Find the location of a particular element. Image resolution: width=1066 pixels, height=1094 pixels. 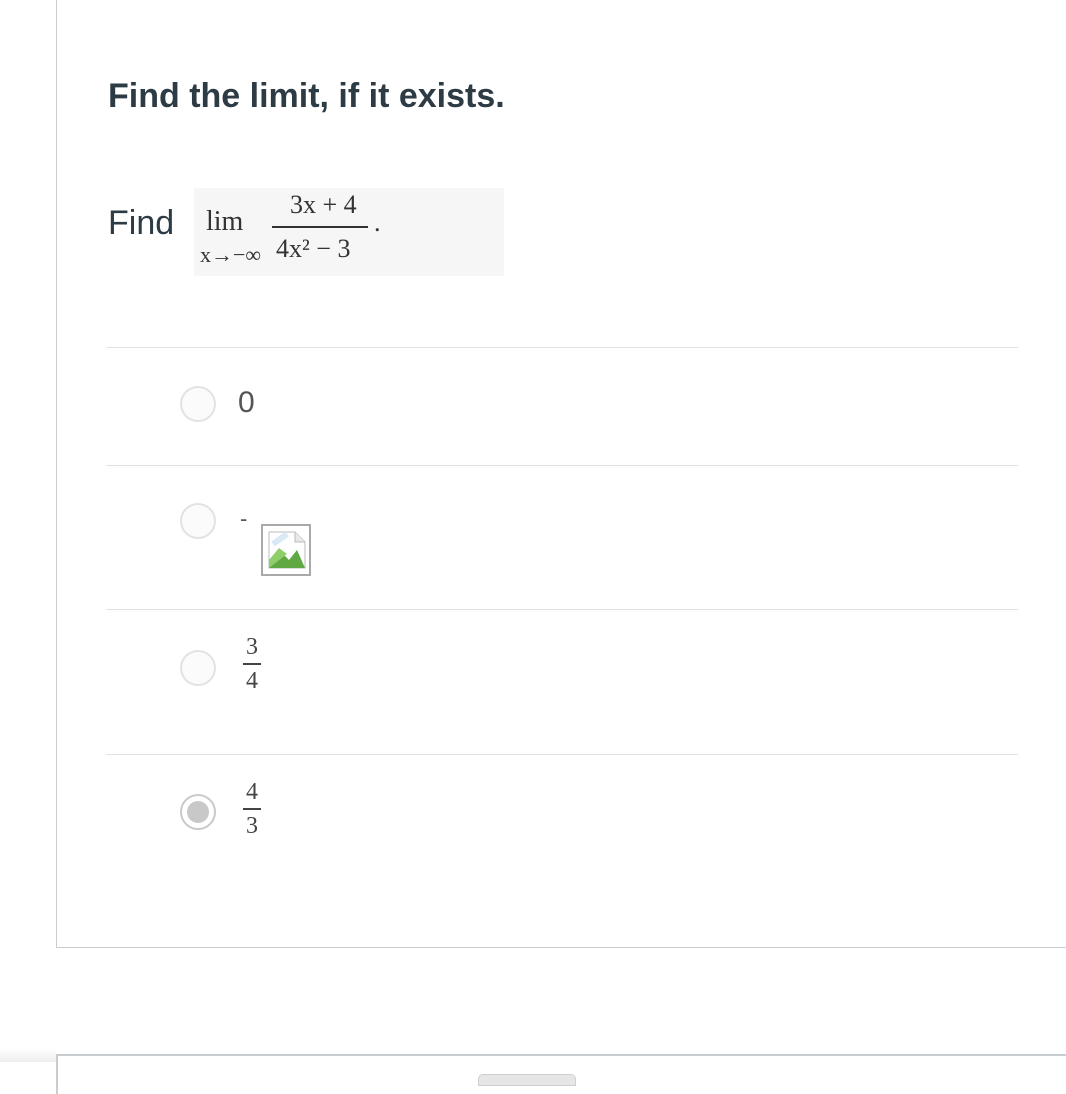

lim-subscript: x→−∞ is located at coordinates (231, 254).